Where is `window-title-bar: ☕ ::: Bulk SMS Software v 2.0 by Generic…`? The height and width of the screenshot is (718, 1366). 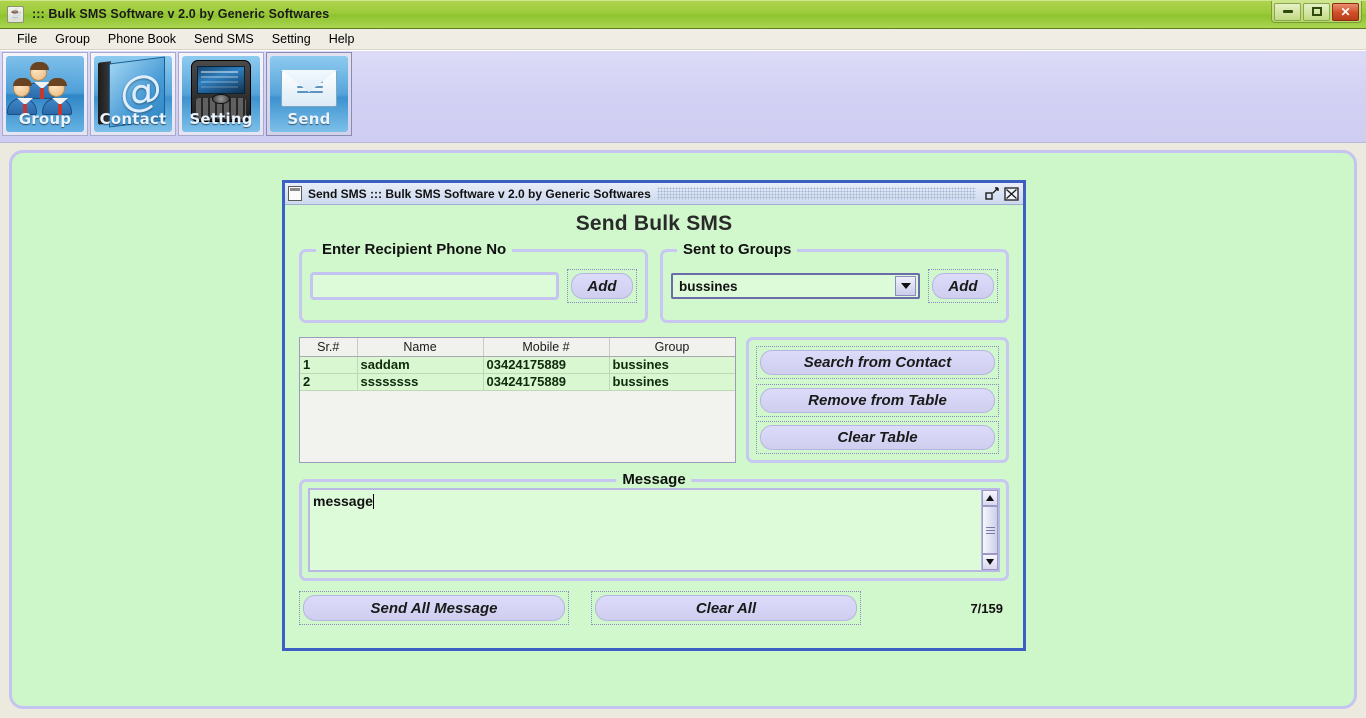
window-title-bar: ☕ ::: Bulk SMS Software v 2.0 by Generic… is located at coordinates (683, 14).